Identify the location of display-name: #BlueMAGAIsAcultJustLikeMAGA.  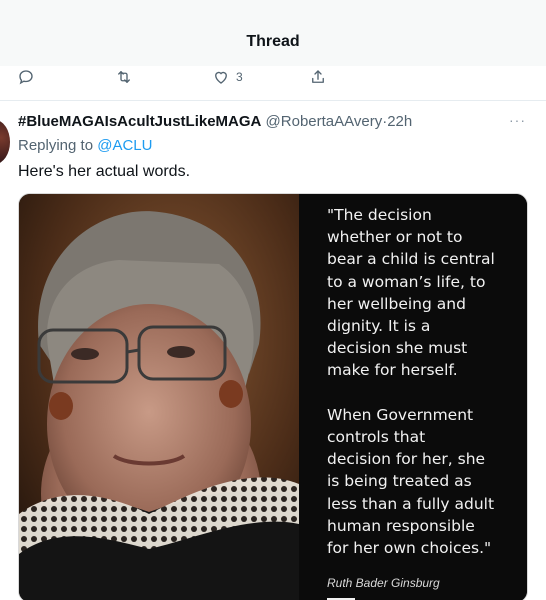
(139, 121).